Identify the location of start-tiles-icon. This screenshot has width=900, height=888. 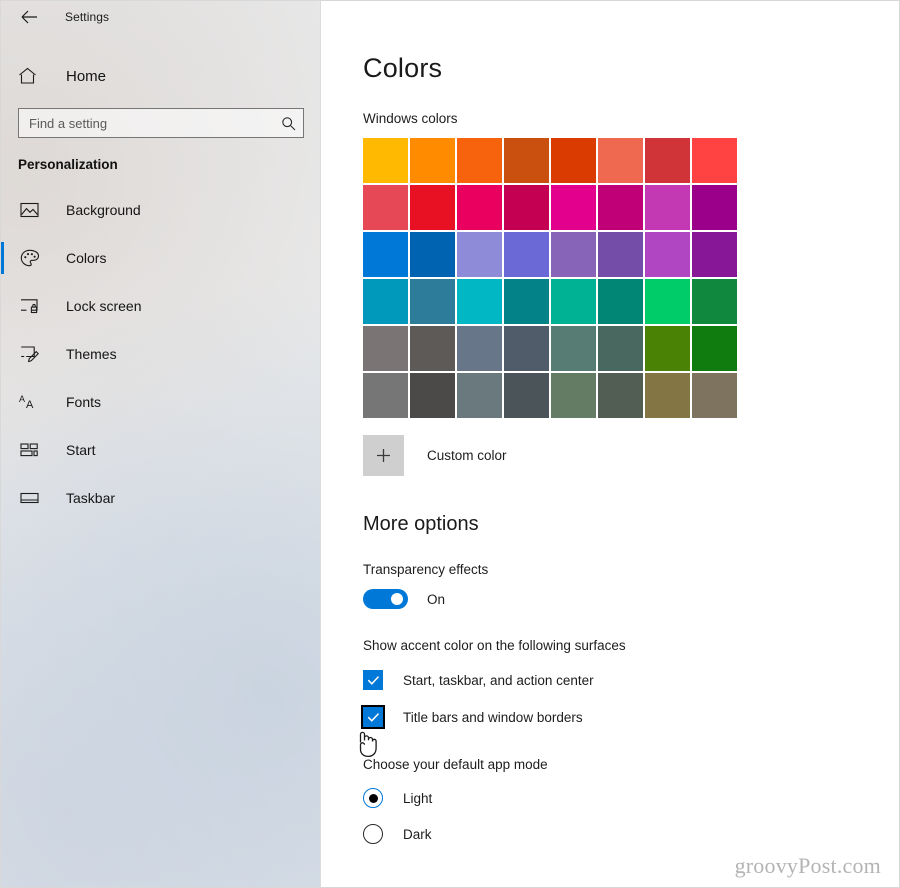
(29, 450).